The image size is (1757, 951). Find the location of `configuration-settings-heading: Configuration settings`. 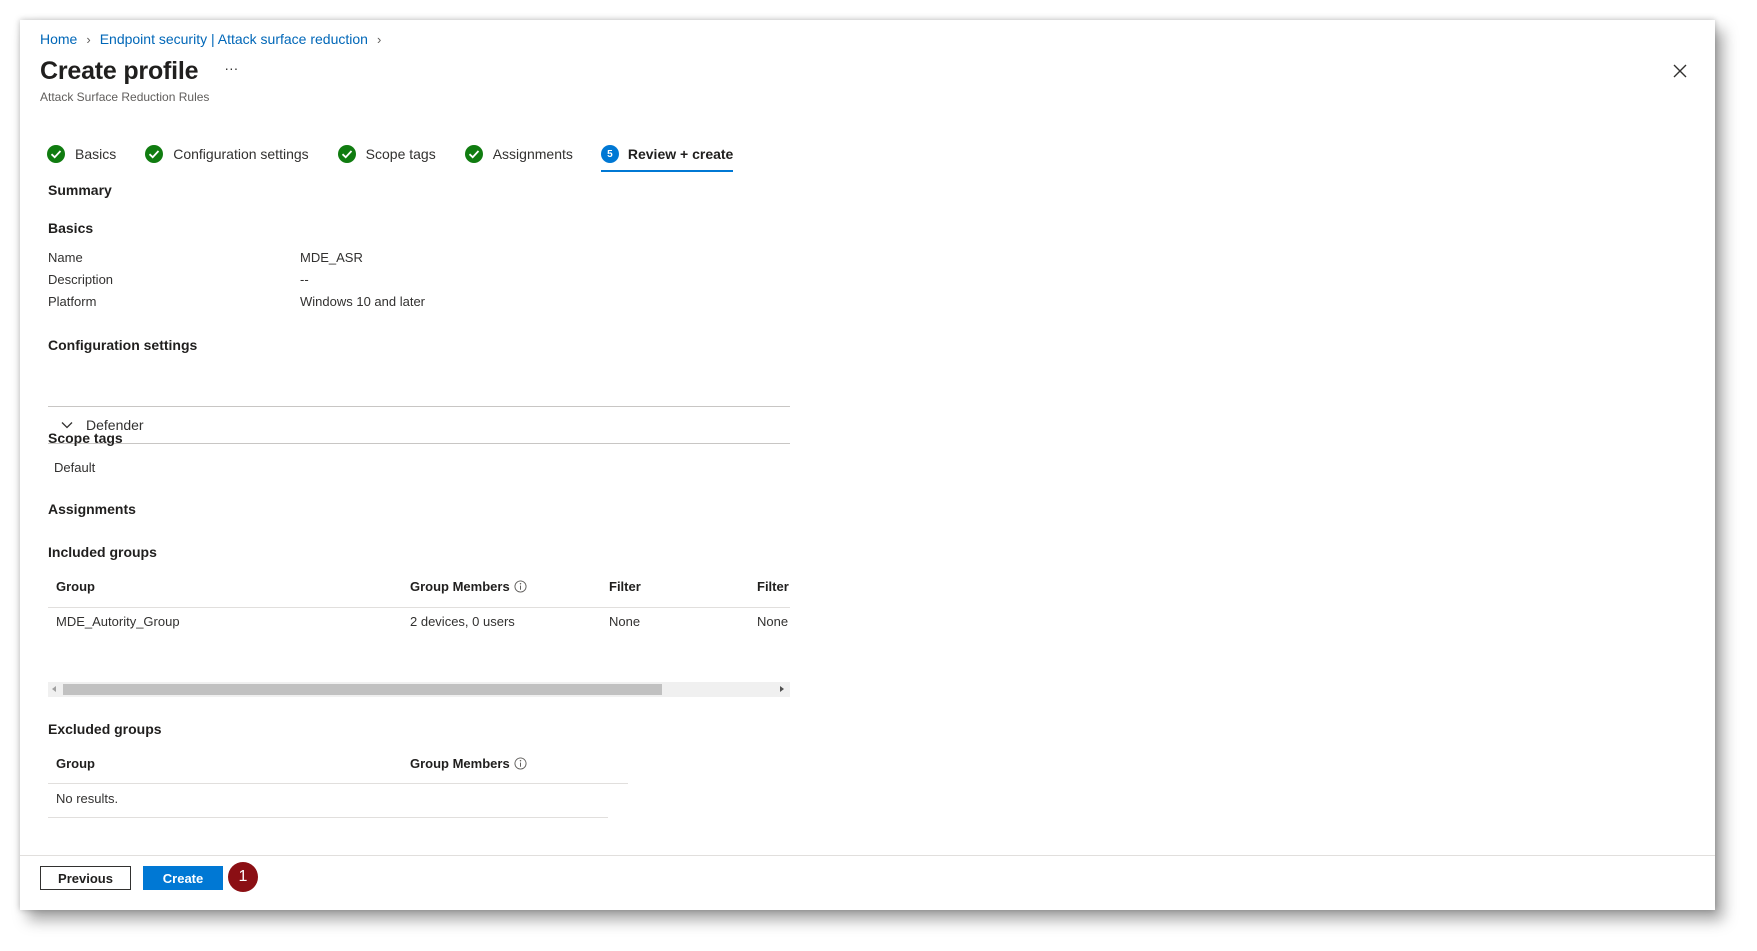

configuration-settings-heading: Configuration settings is located at coordinates (123, 345).